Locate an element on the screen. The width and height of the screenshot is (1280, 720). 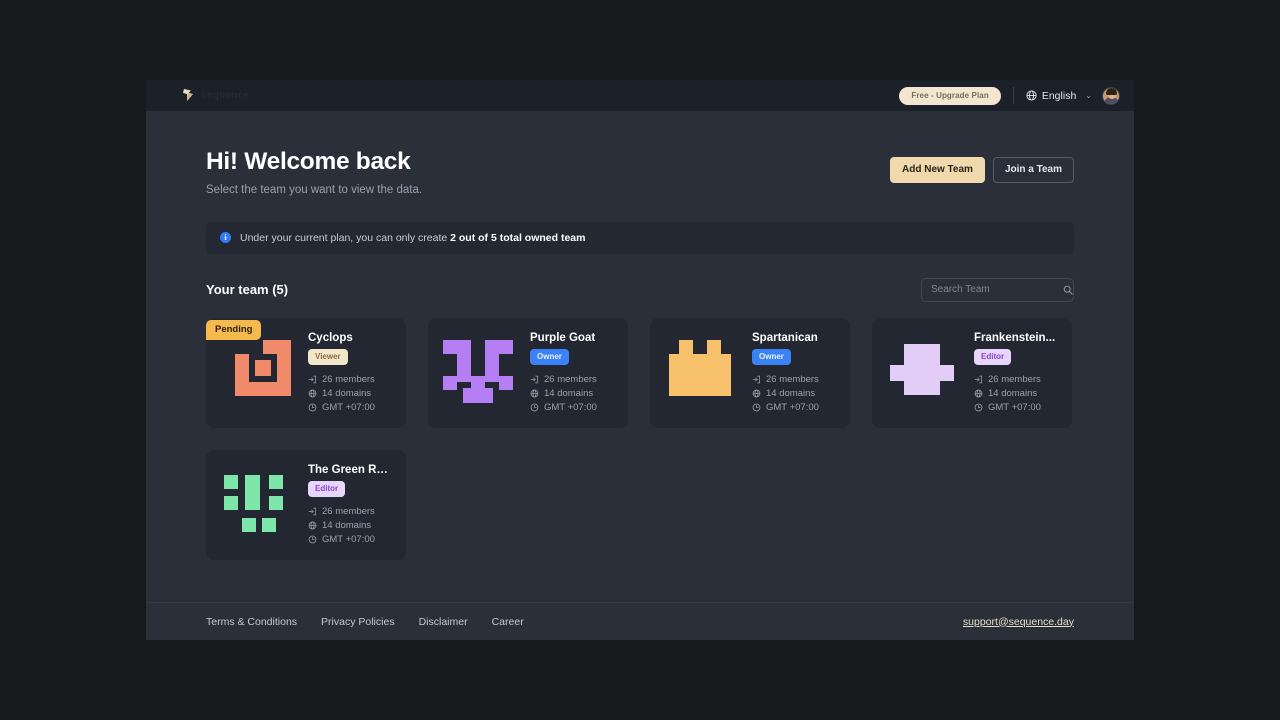
frankenstein-pixel-avatar is located at coordinates (922, 373).